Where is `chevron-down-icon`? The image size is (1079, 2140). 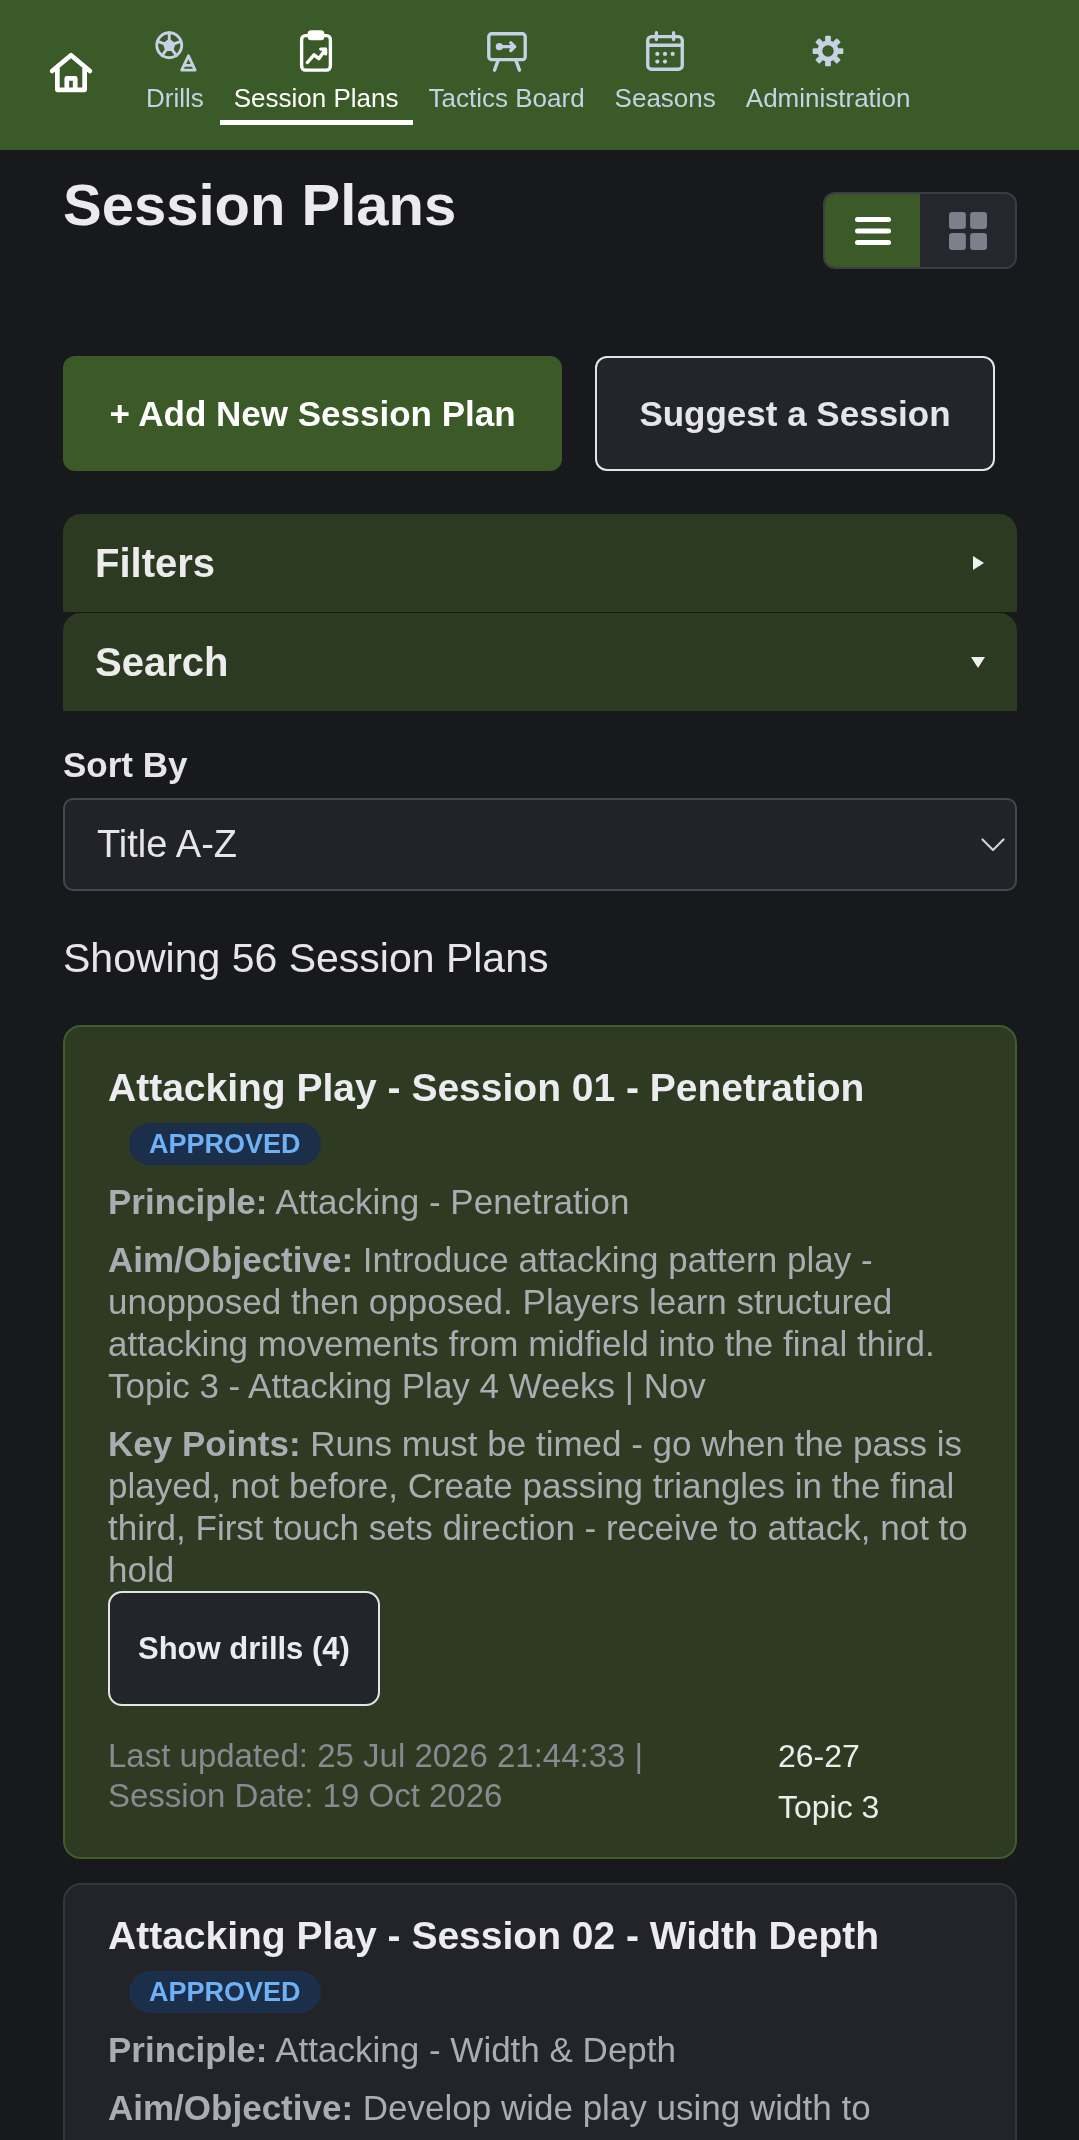 chevron-down-icon is located at coordinates (993, 844).